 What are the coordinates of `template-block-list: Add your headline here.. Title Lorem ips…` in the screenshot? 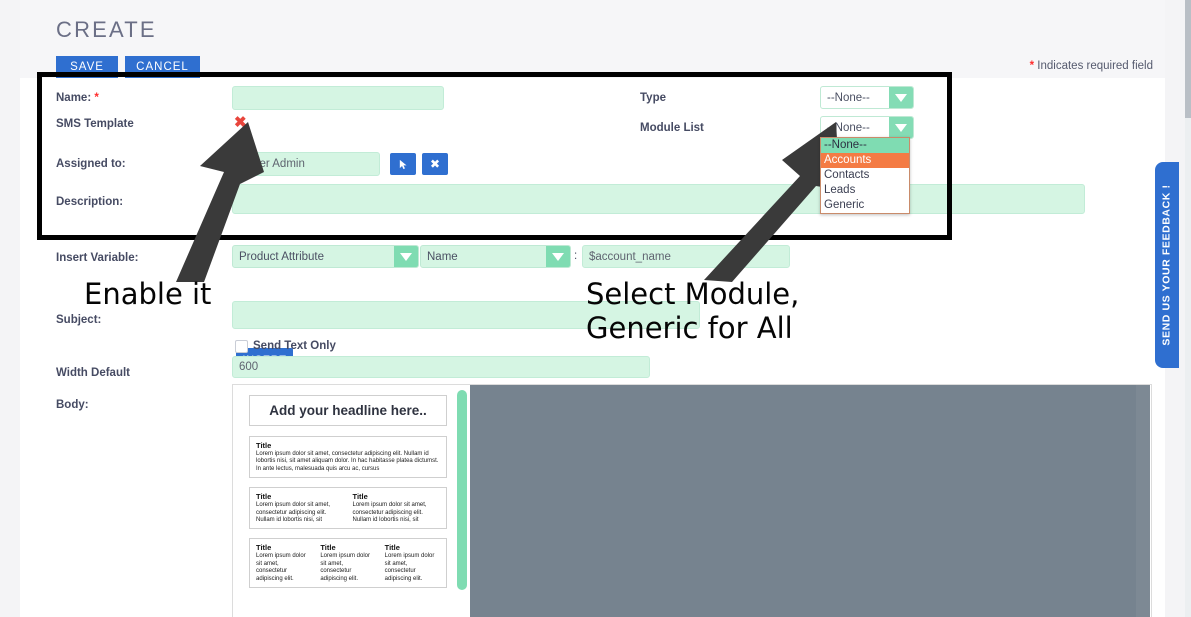 It's located at (344, 501).